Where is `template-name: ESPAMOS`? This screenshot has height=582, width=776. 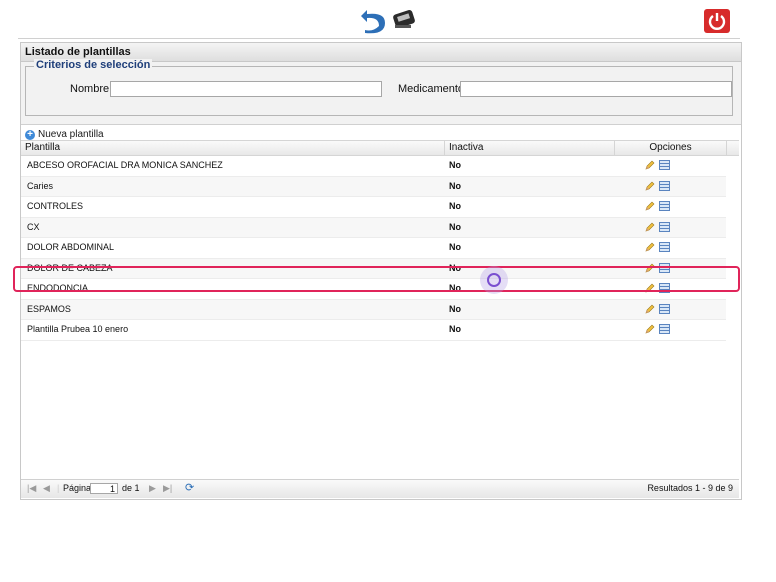
template-name: ESPAMOS is located at coordinates (49, 308).